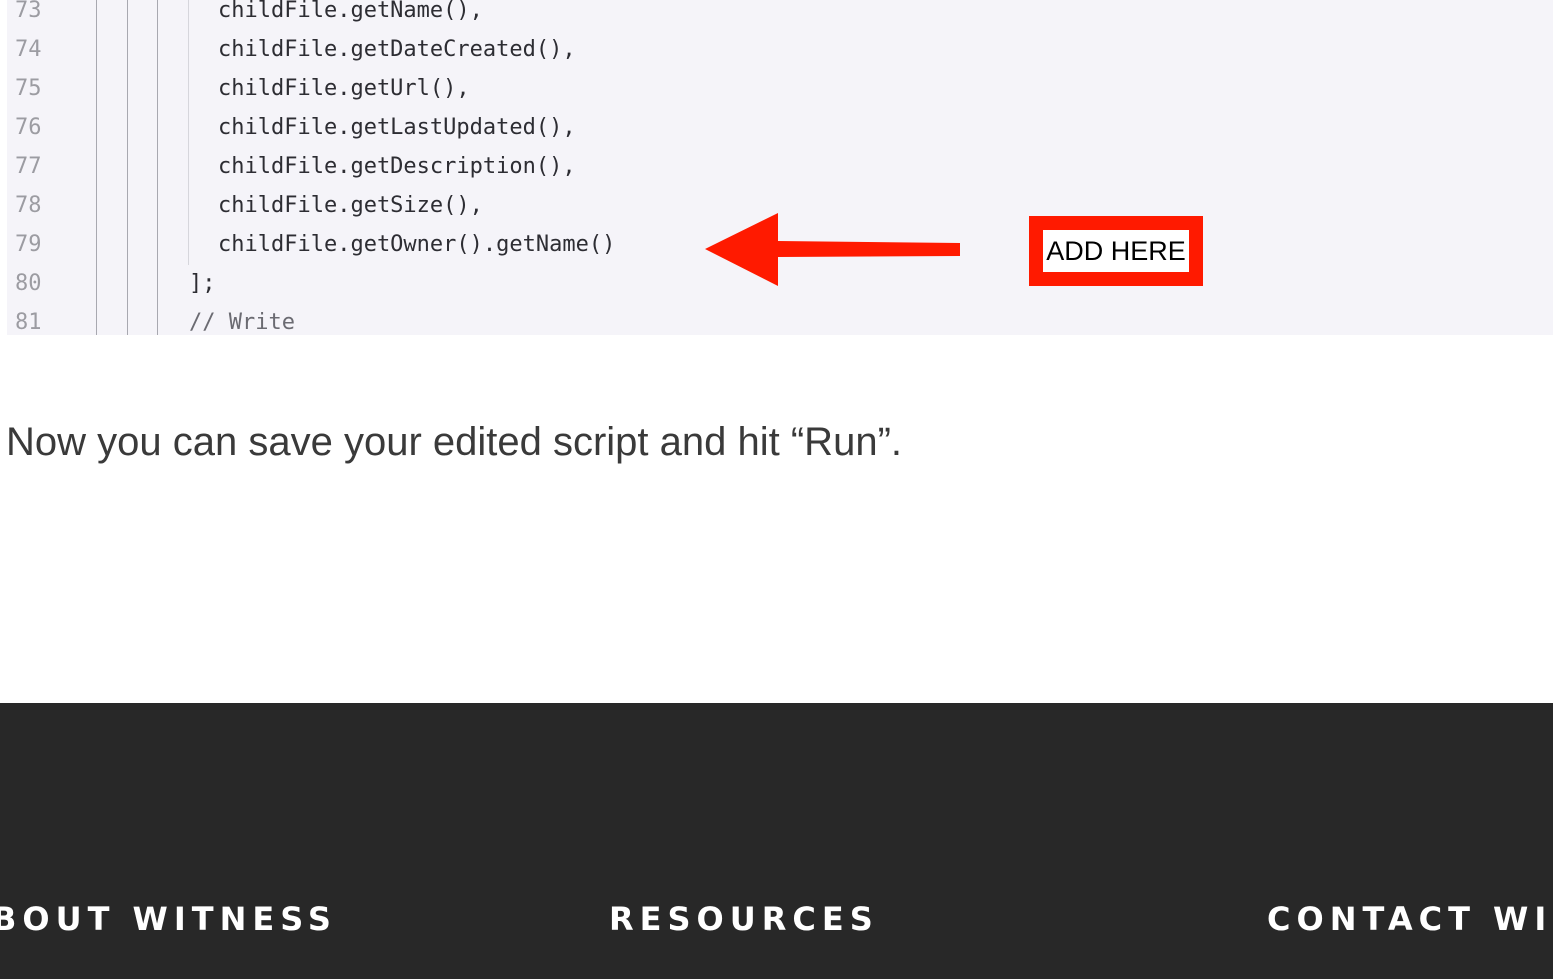 This screenshot has height=979, width=1553. Describe the element at coordinates (397, 166) in the screenshot. I see `code-text: childFile.getDescription(),` at that location.